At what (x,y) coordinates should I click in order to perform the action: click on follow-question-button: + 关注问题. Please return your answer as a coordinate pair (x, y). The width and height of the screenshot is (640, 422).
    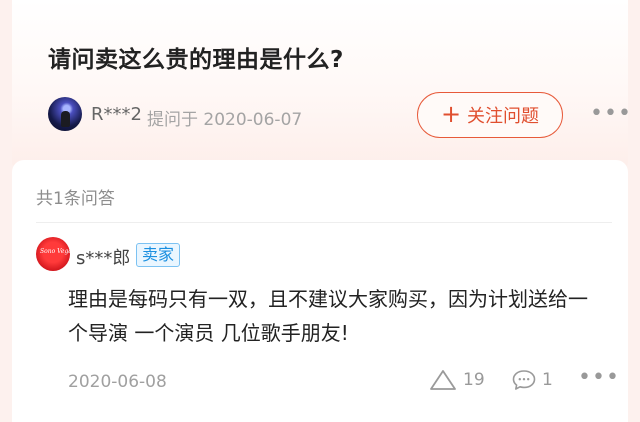
    Looking at the image, I should click on (490, 115).